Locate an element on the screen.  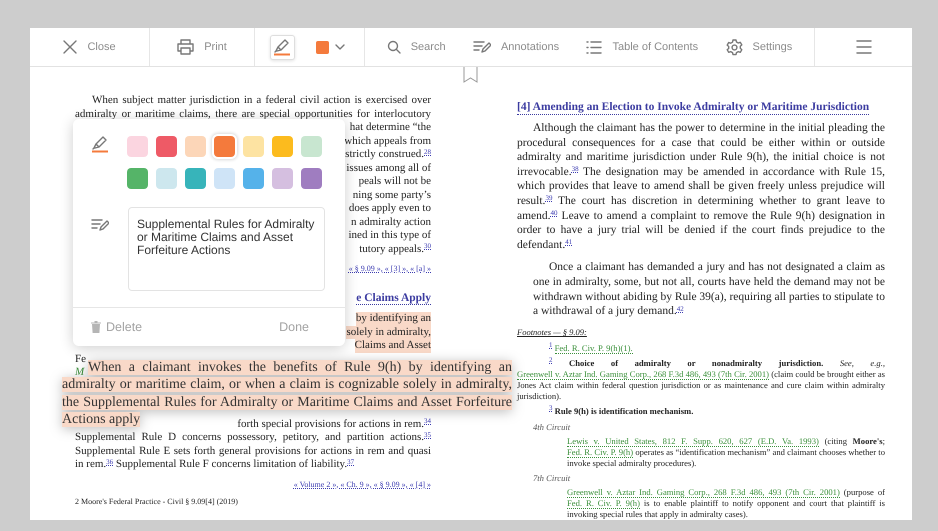
margin-marker: M is located at coordinates (79, 372).